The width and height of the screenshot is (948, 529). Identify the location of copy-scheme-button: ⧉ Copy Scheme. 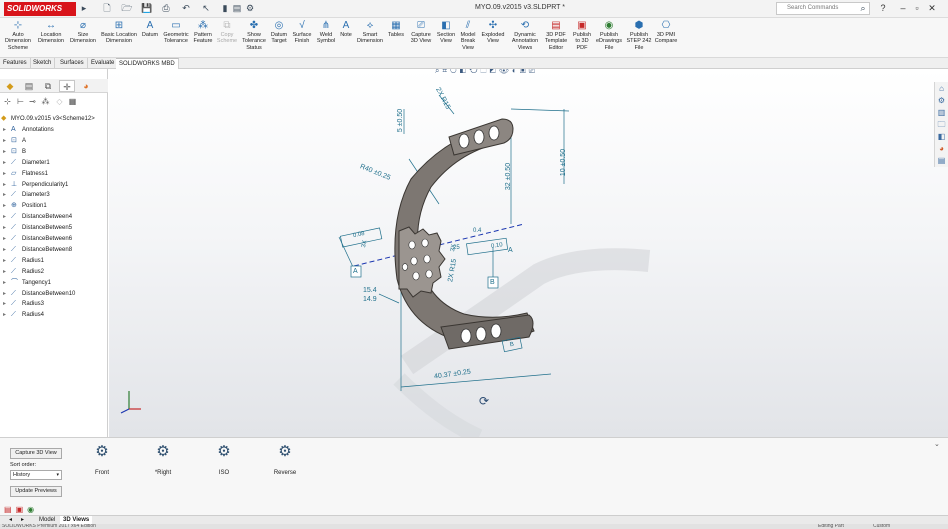
(227, 32).